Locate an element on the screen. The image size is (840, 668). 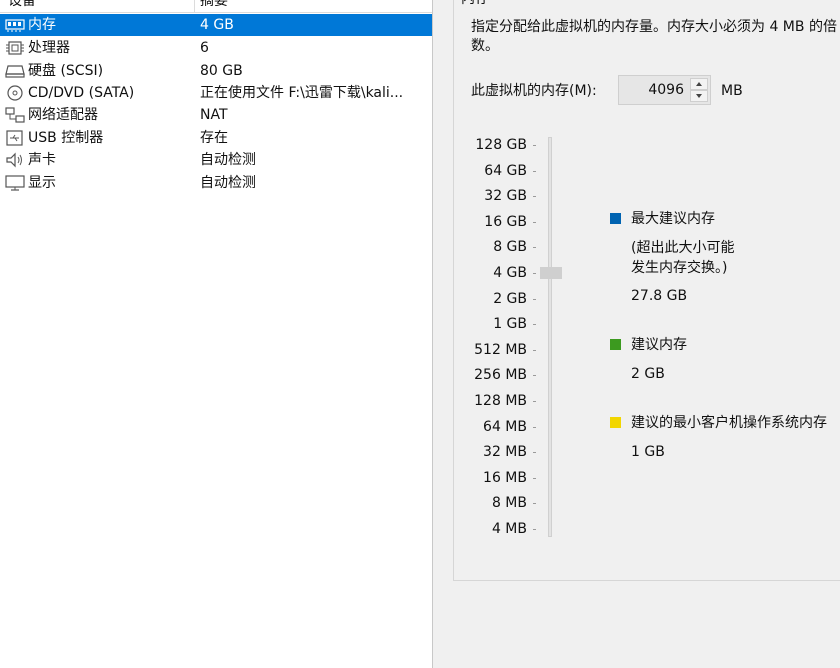
max-recommended-note-2: 发生内存交换。) is located at coordinates (679, 268).